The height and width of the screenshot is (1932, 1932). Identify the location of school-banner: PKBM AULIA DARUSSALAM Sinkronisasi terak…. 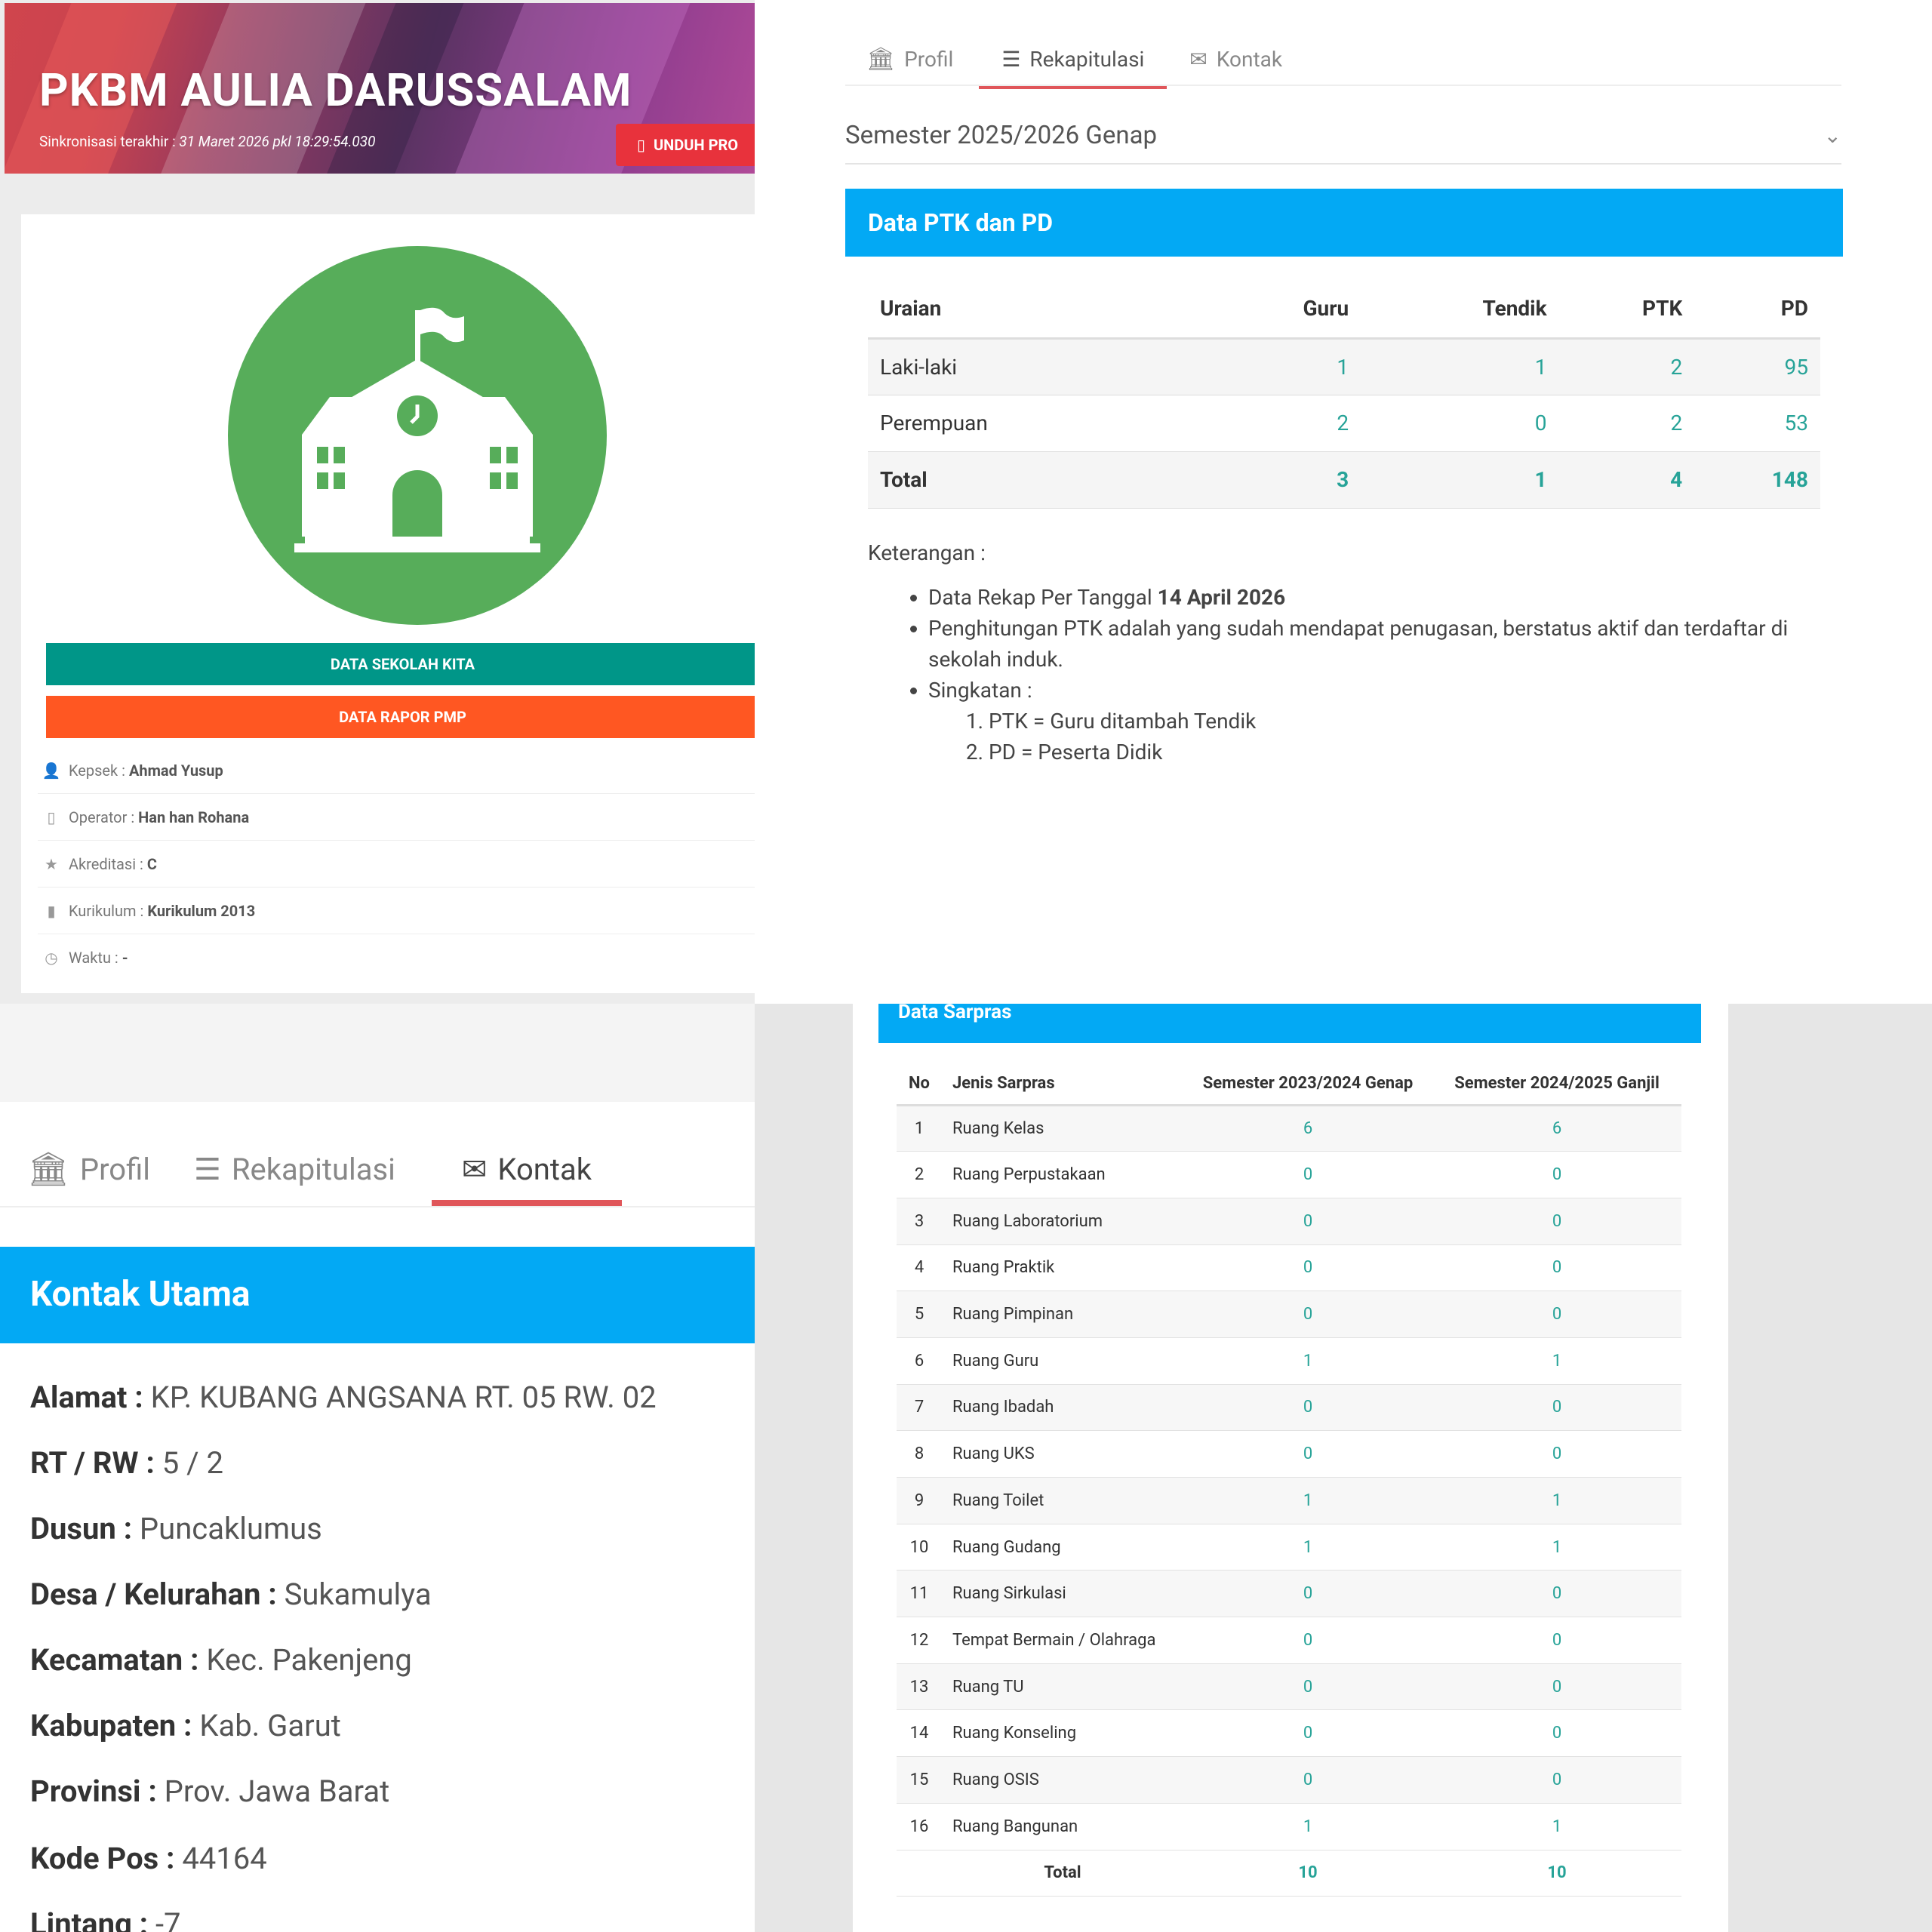
(380, 88).